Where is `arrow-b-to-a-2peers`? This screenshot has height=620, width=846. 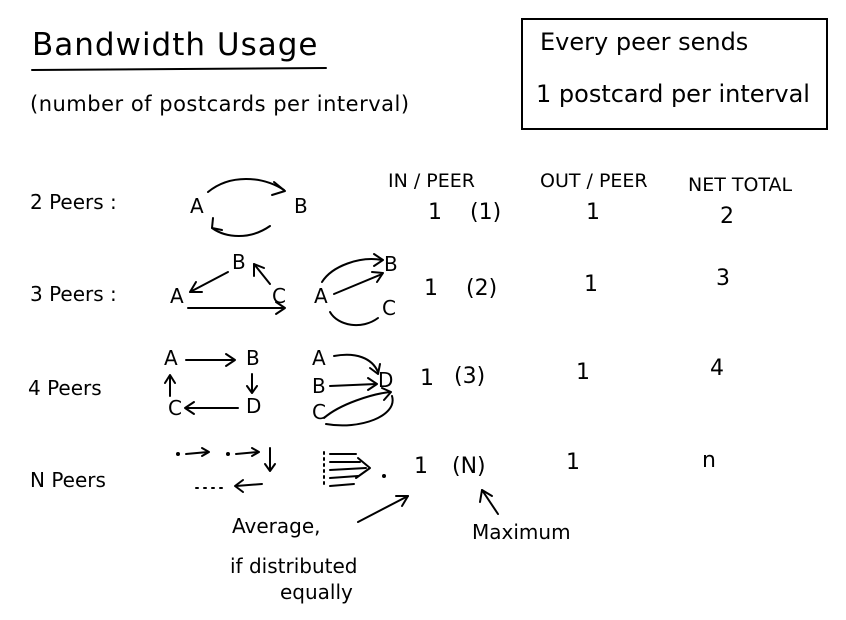
arrow-b-to-a-2peers is located at coordinates (241, 231).